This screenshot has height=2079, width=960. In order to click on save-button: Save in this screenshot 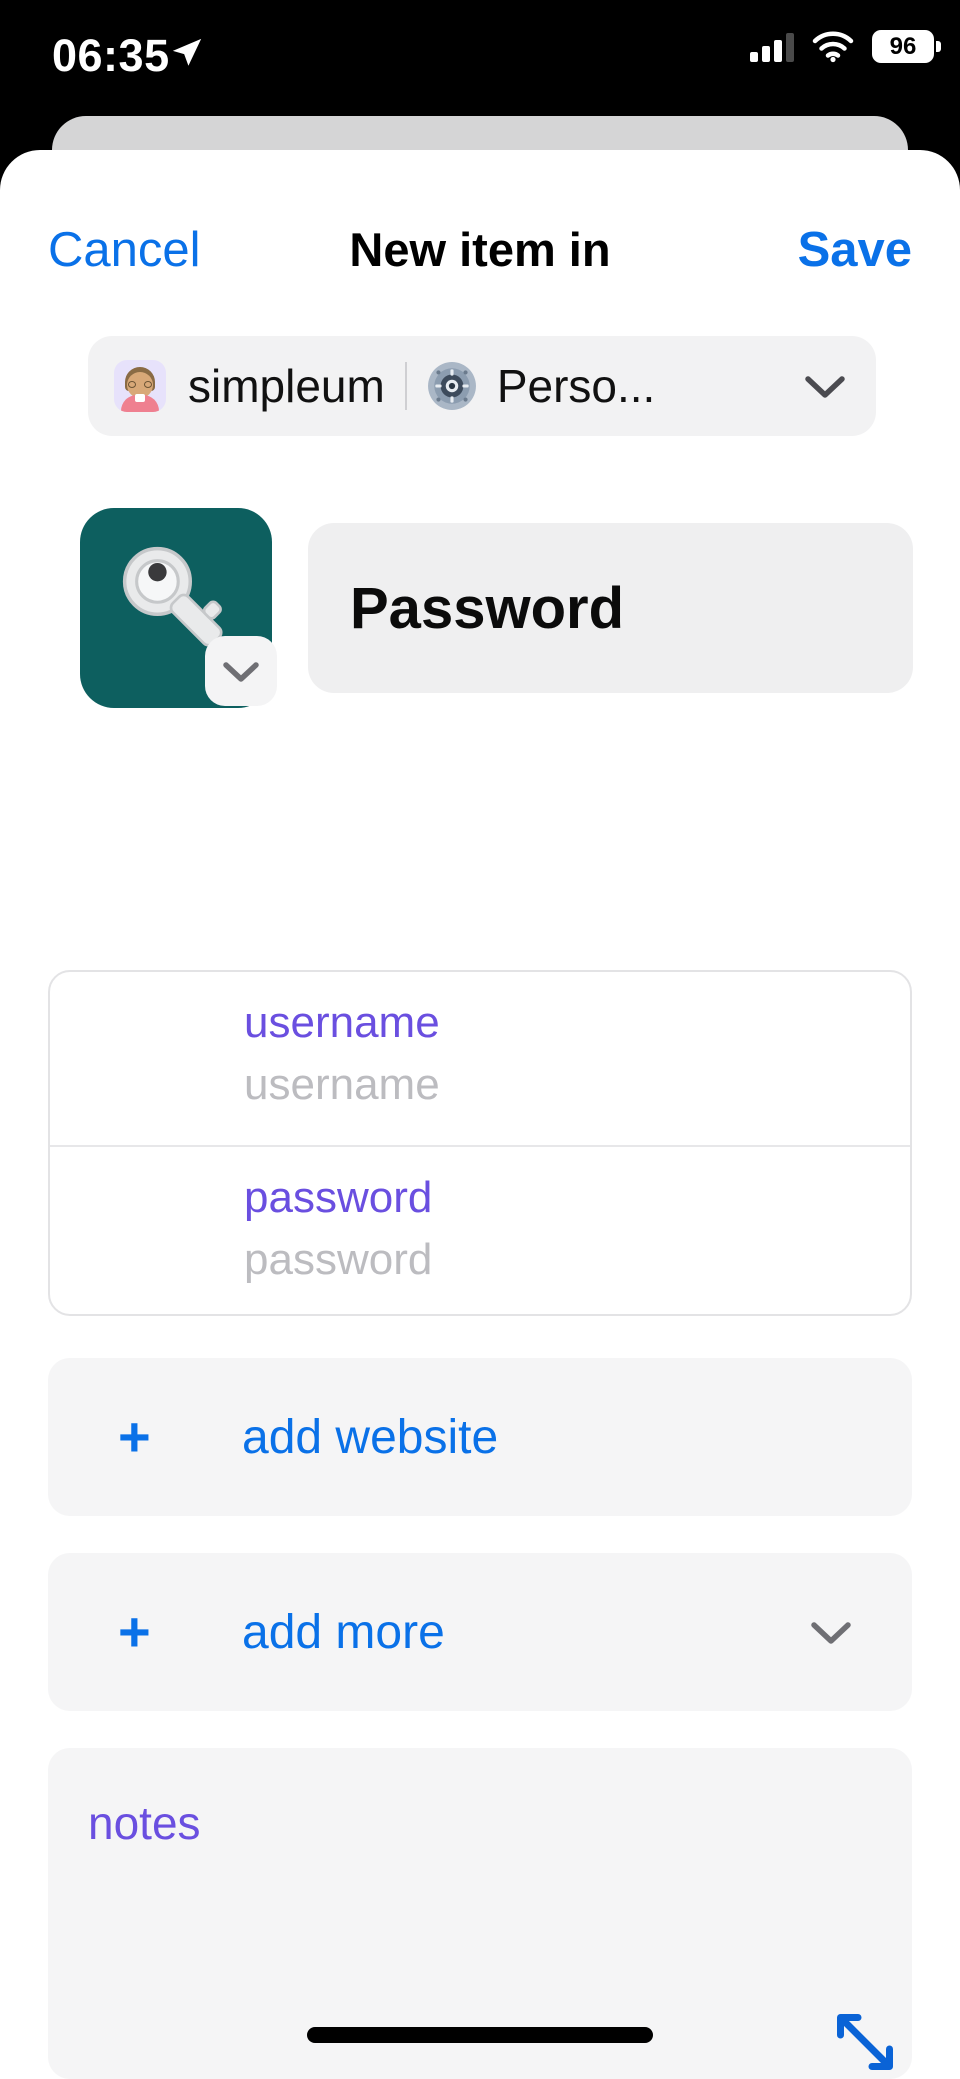, I will do `click(855, 250)`.